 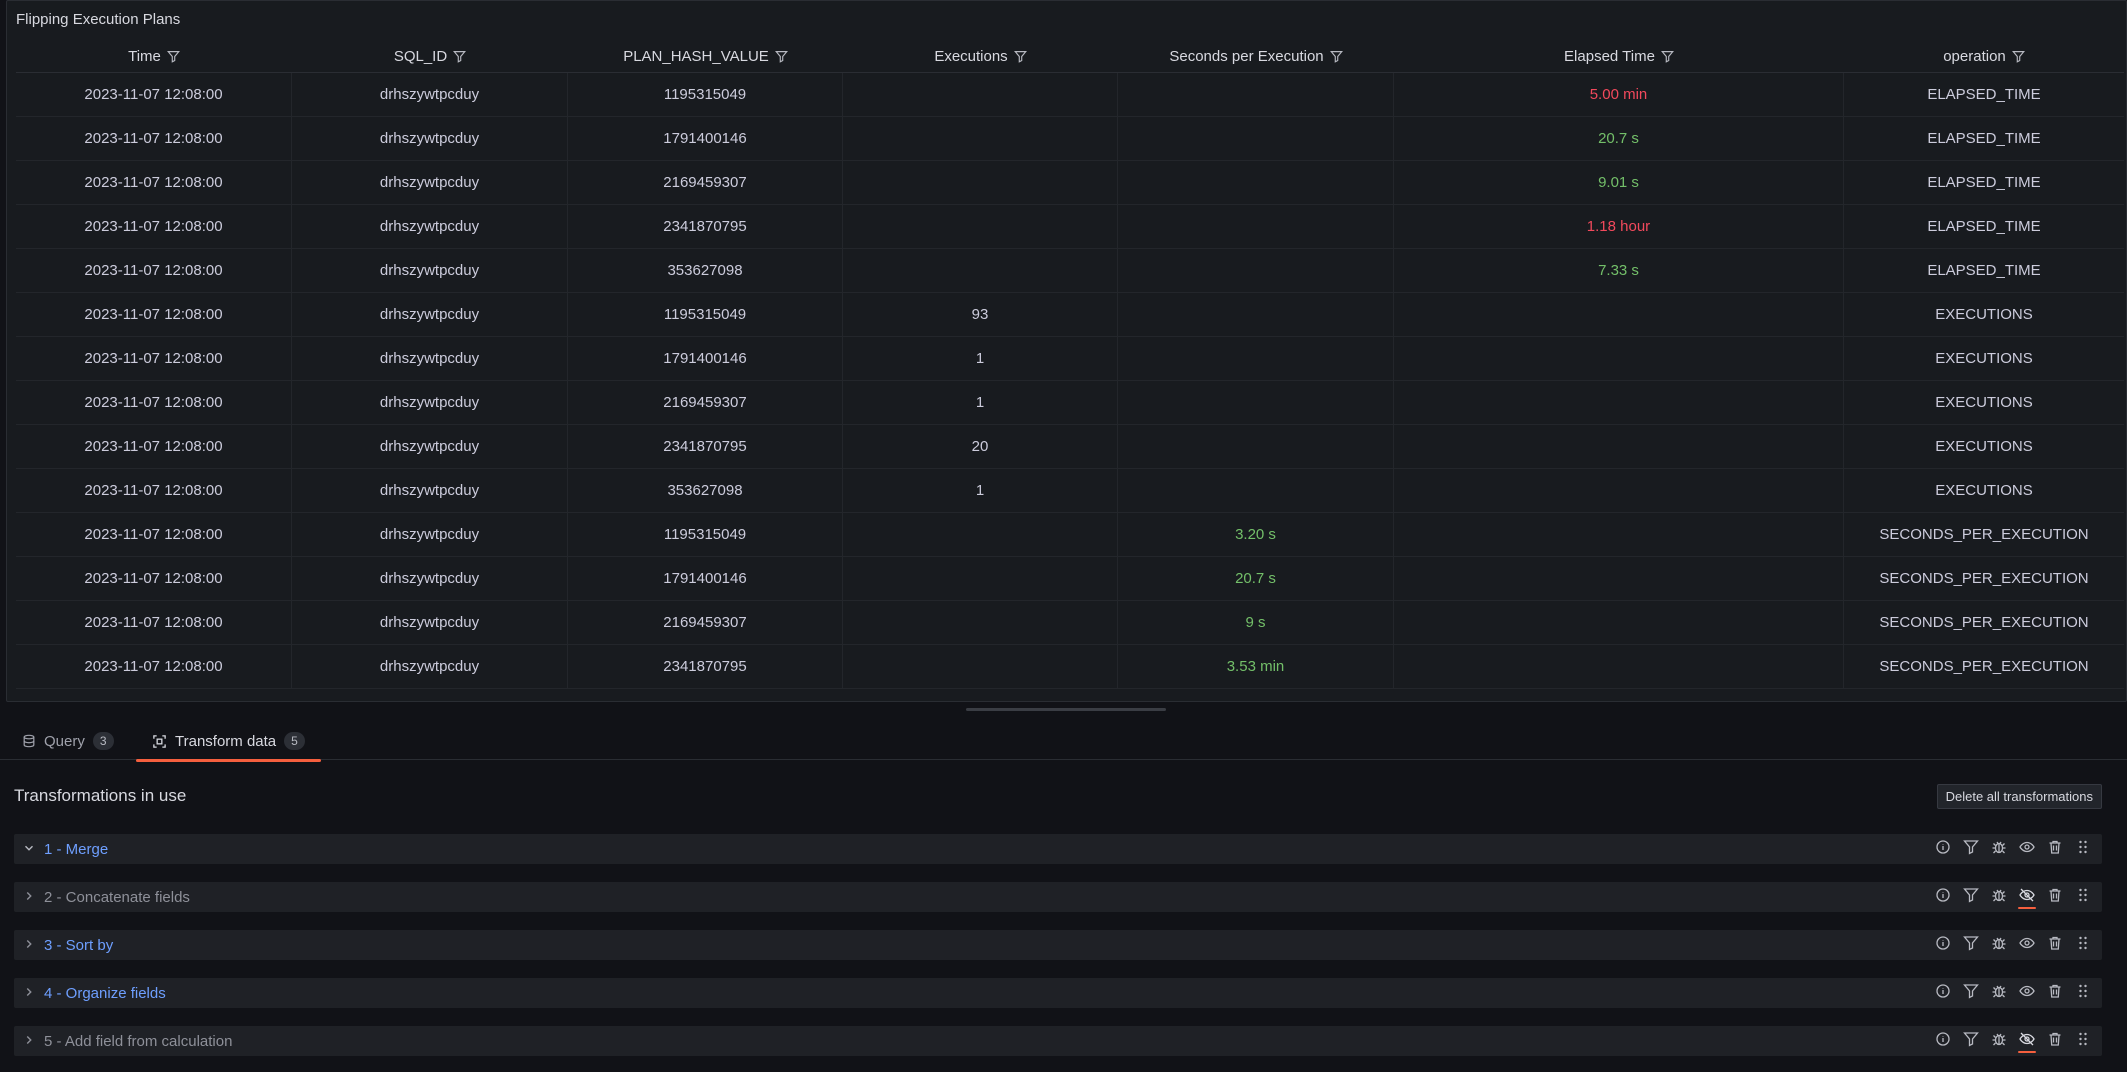 What do you see at coordinates (1984, 314) in the screenshot?
I see `cell-operation: EXECUTIONS` at bounding box center [1984, 314].